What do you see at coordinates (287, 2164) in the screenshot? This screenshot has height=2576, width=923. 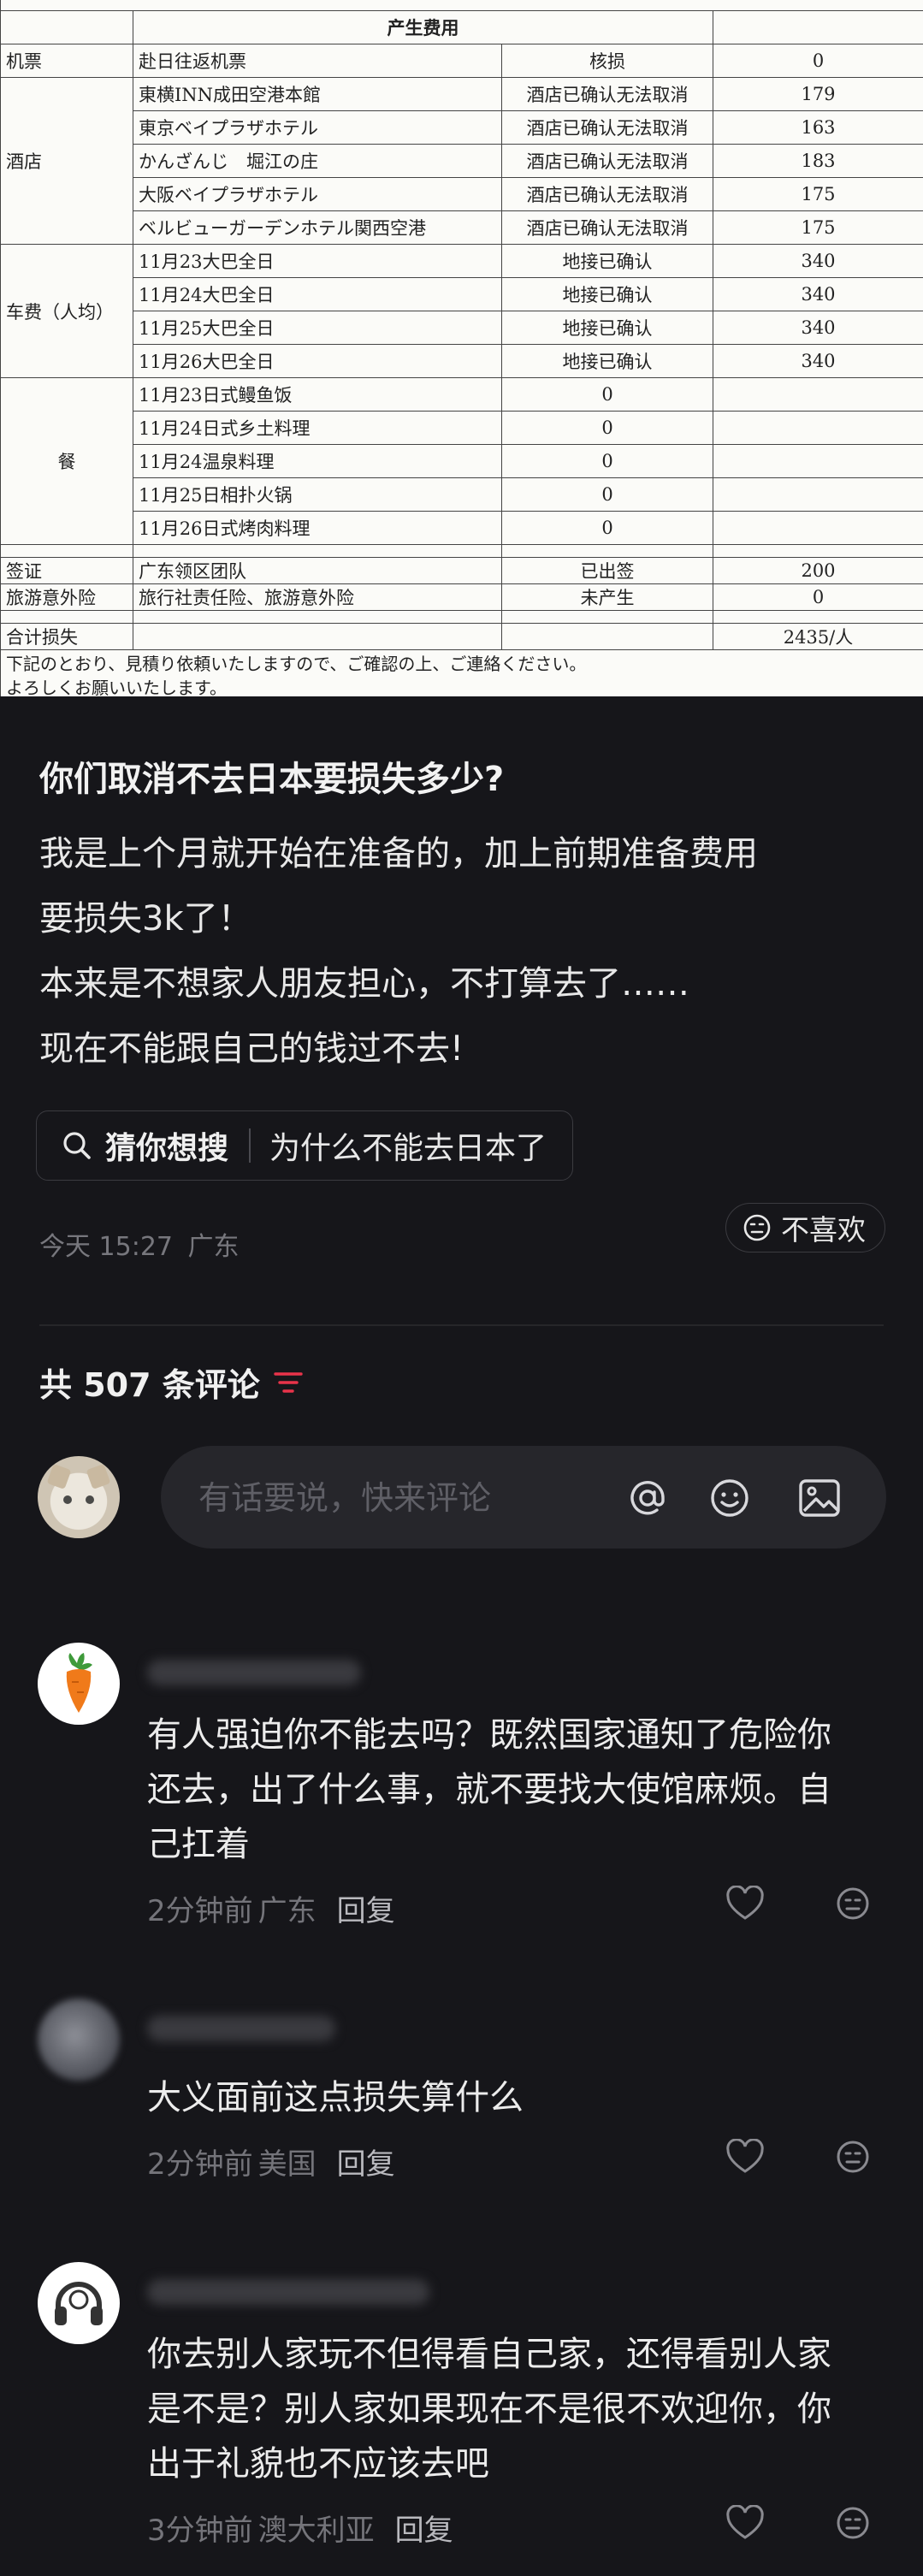 I see `comment-location: 美国` at bounding box center [287, 2164].